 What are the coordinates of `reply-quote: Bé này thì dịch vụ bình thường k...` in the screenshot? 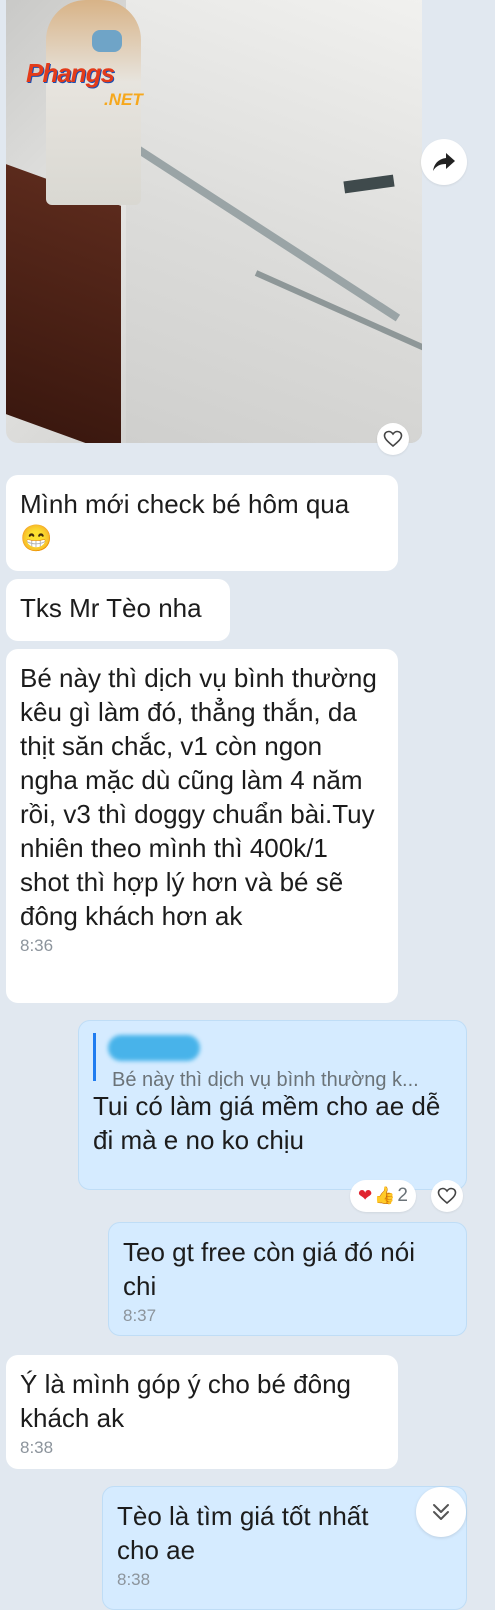 It's located at (272, 1062).